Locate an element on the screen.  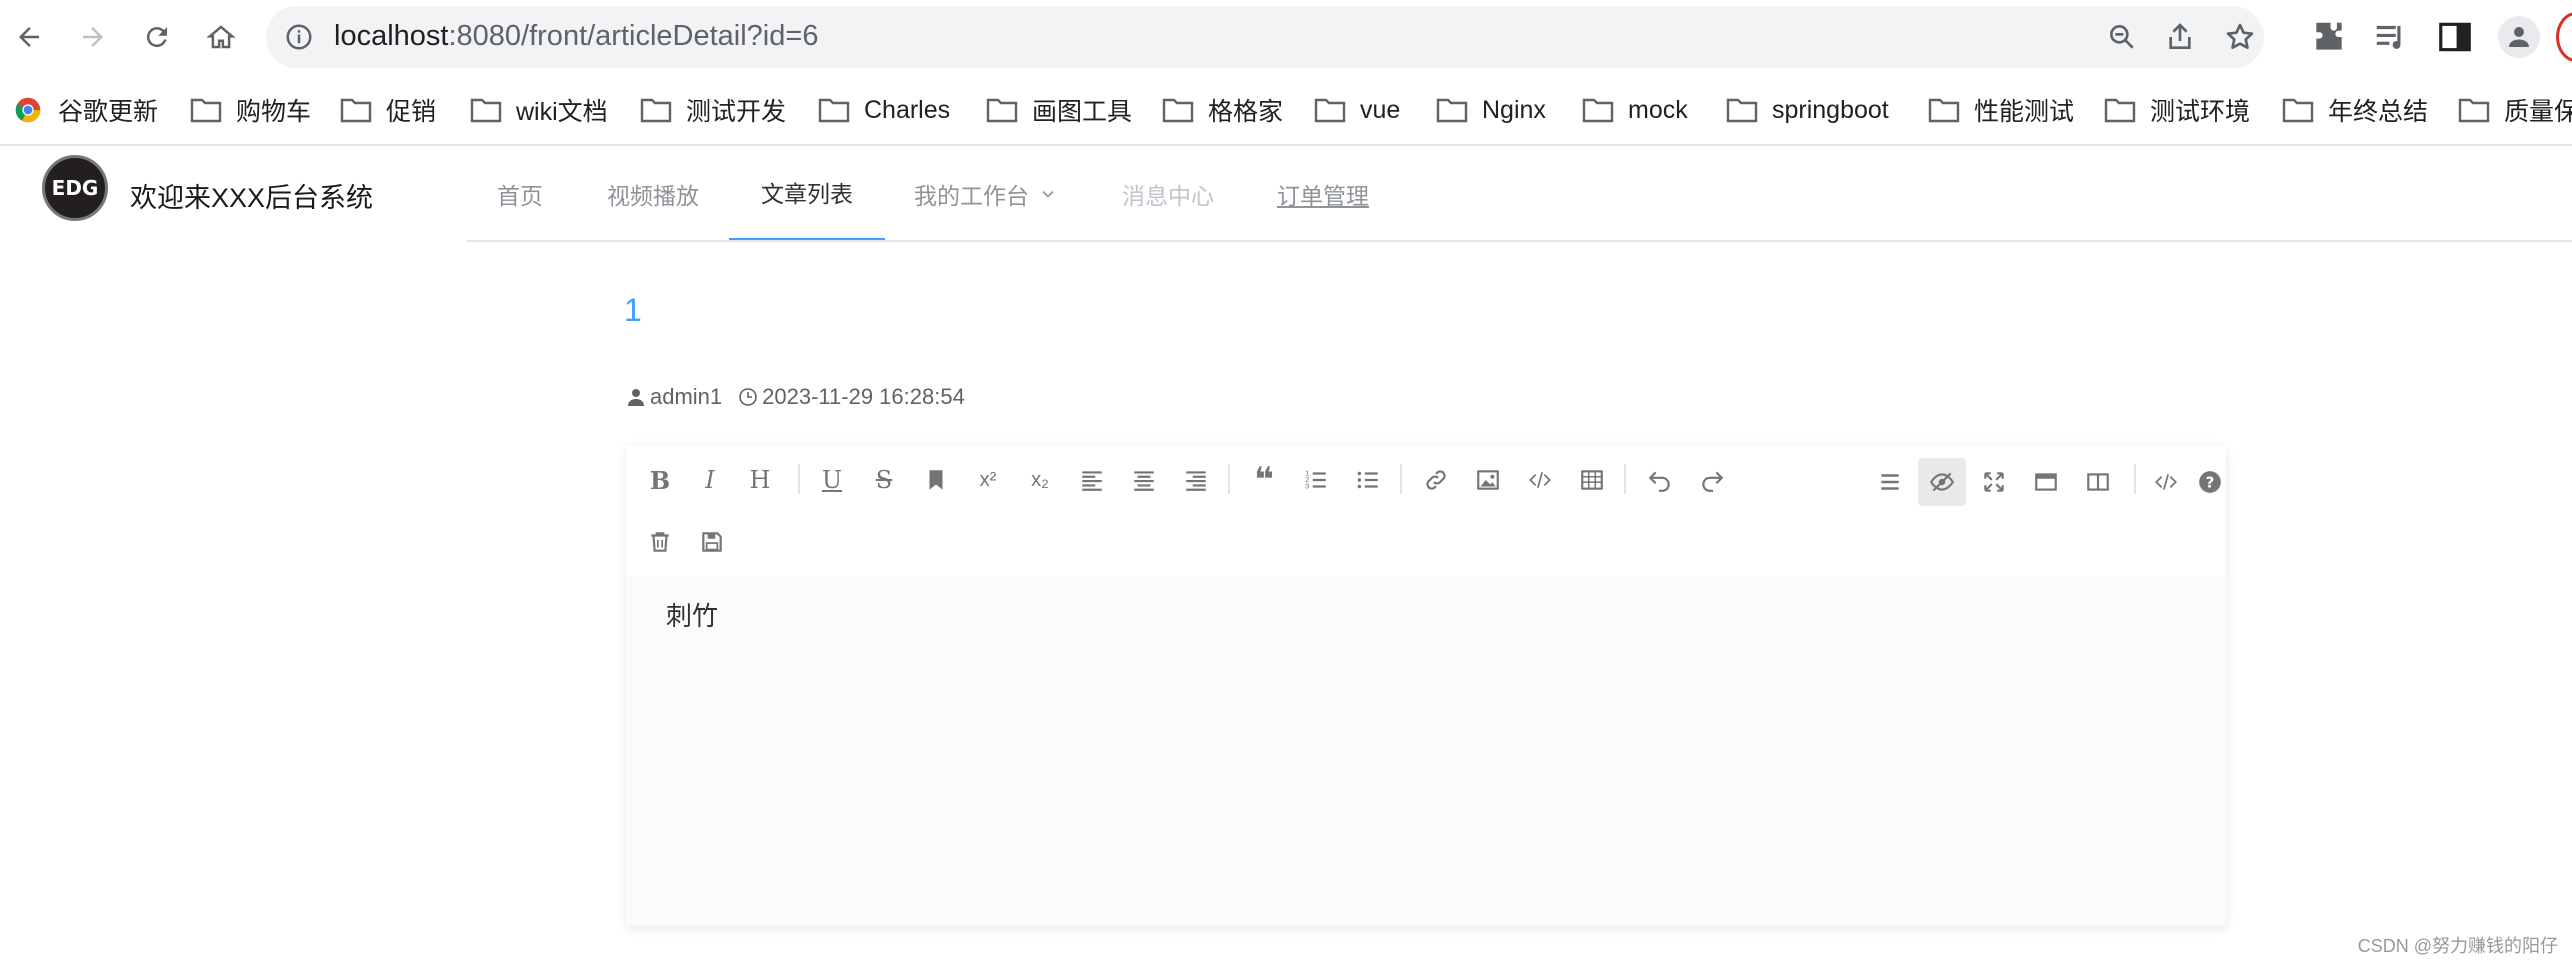
align-right-icon is located at coordinates (1196, 480).